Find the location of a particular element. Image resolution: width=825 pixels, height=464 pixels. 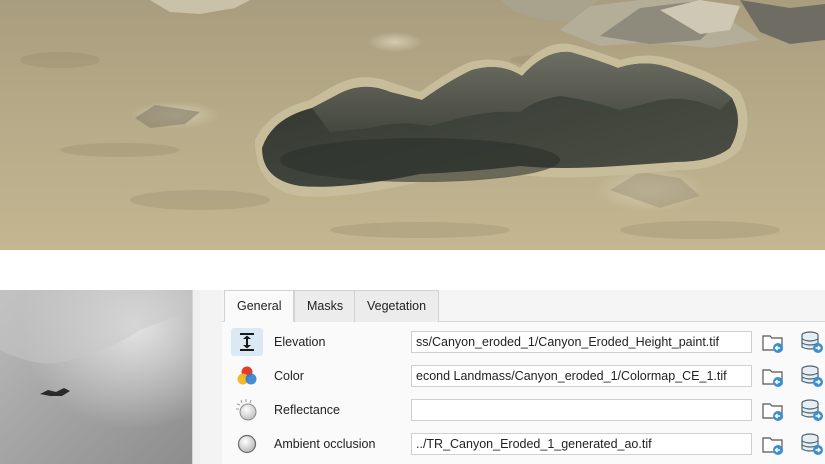

heightmap-image is located at coordinates (96, 377).